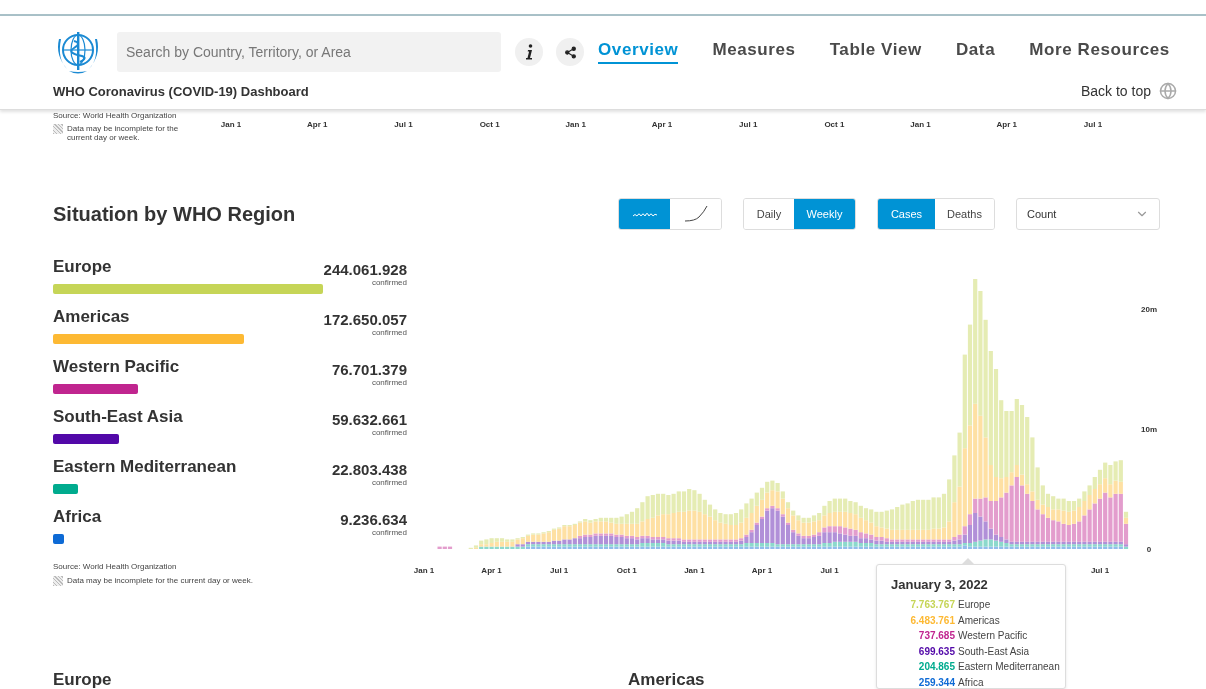  I want to click on region-count: 9.236.634, so click(373, 520).